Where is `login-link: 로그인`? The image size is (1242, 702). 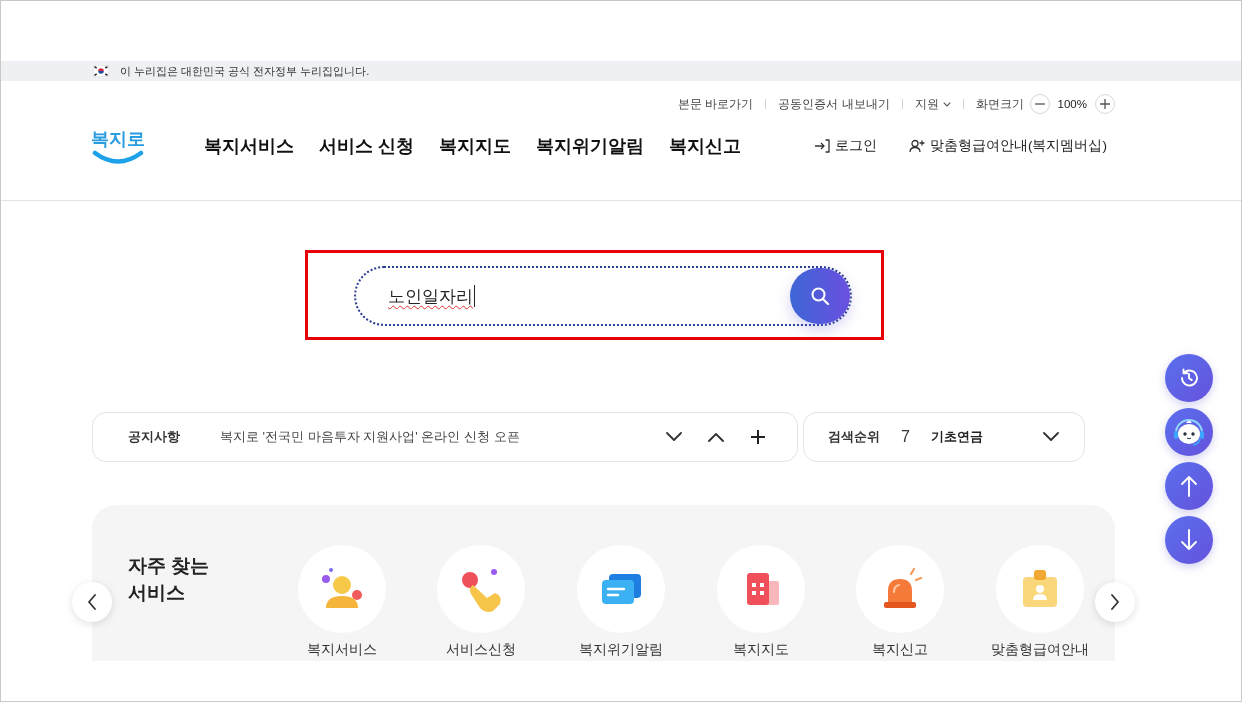
login-link: 로그인 is located at coordinates (845, 146).